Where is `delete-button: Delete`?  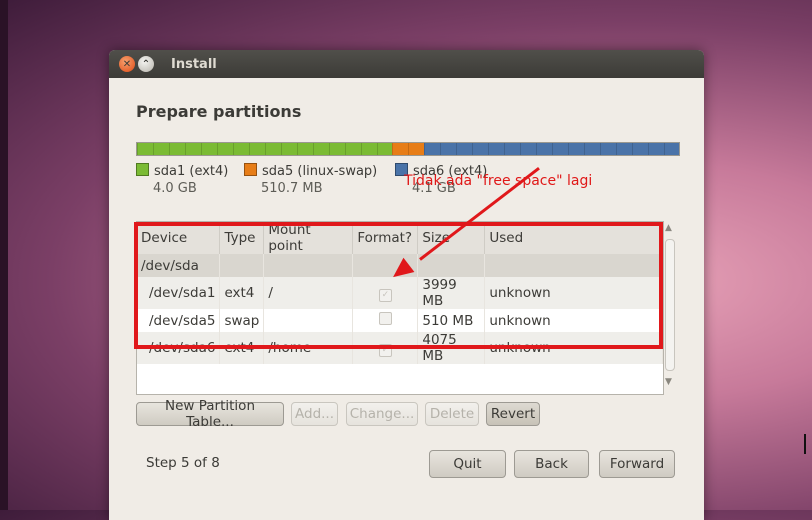
delete-button: Delete is located at coordinates (452, 414).